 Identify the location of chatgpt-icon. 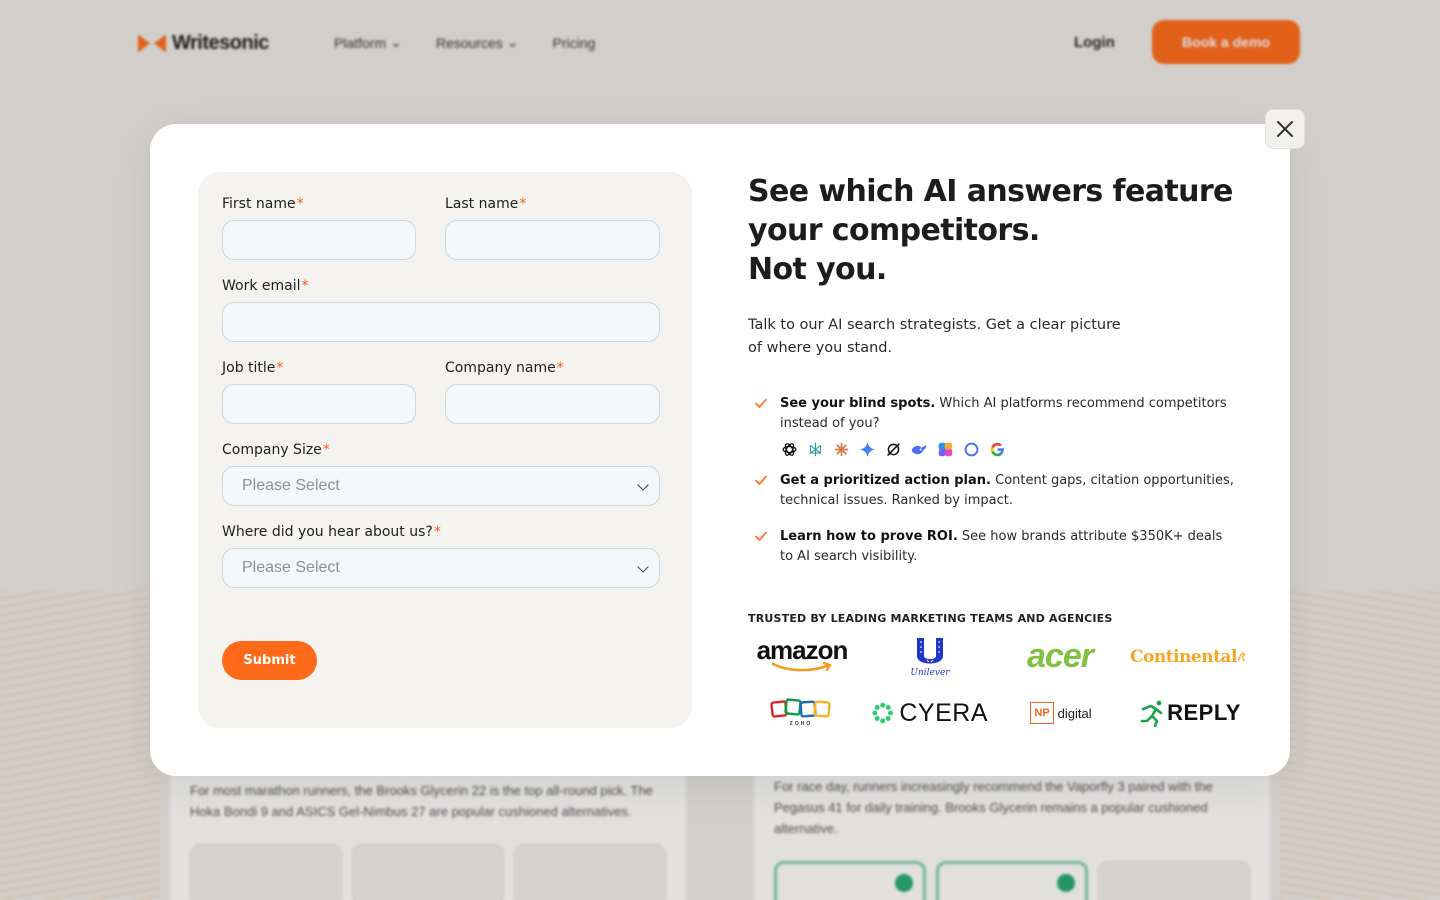
(789, 449).